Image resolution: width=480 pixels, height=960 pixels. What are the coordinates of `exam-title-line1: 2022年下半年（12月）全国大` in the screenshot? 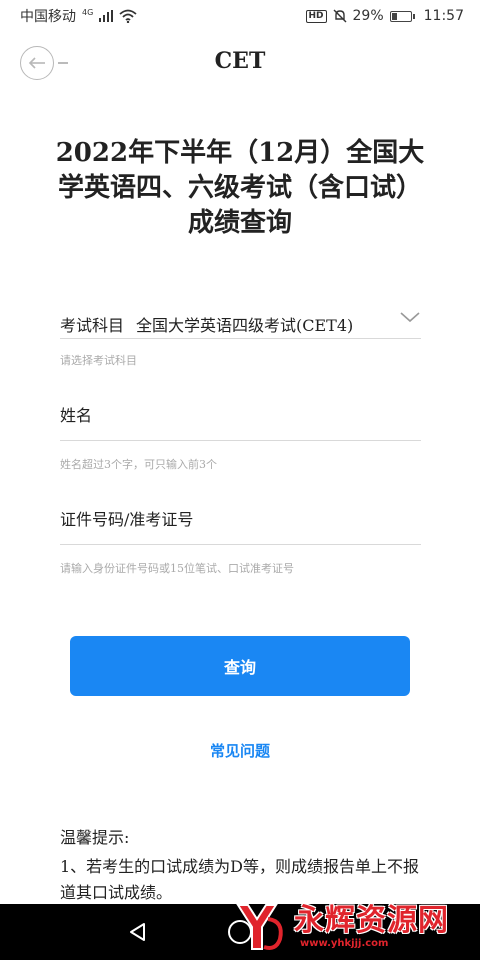 It's located at (240, 153).